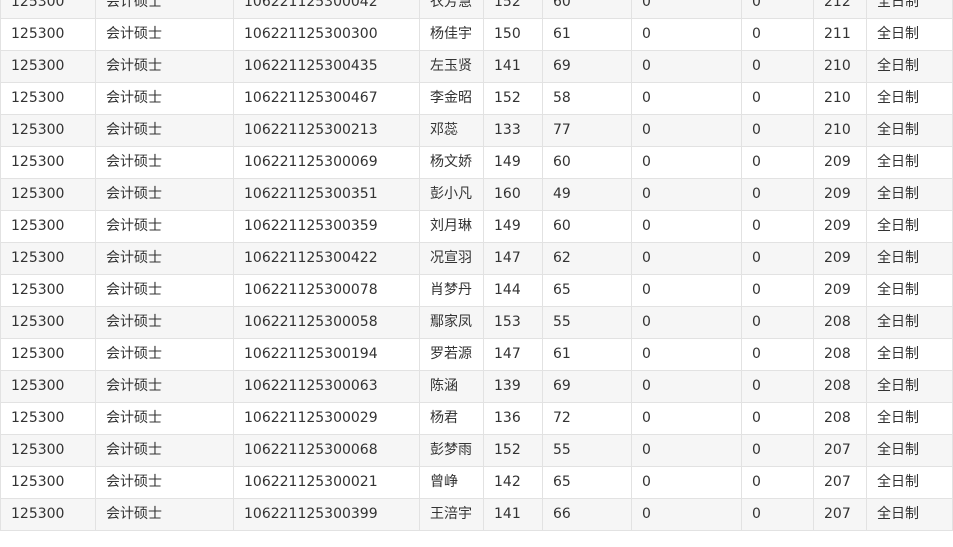 The height and width of the screenshot is (547, 953). What do you see at coordinates (451, 386) in the screenshot?
I see `name-cell: 陈涵` at bounding box center [451, 386].